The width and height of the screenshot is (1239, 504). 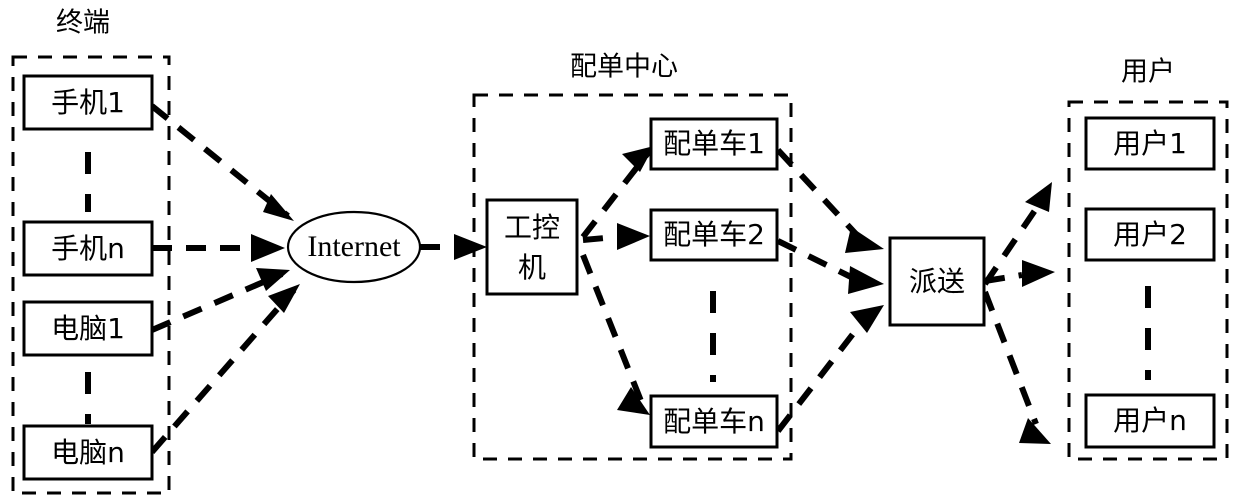 I want to click on dispatch-center-group-label: 配单中心, so click(x=624, y=67).